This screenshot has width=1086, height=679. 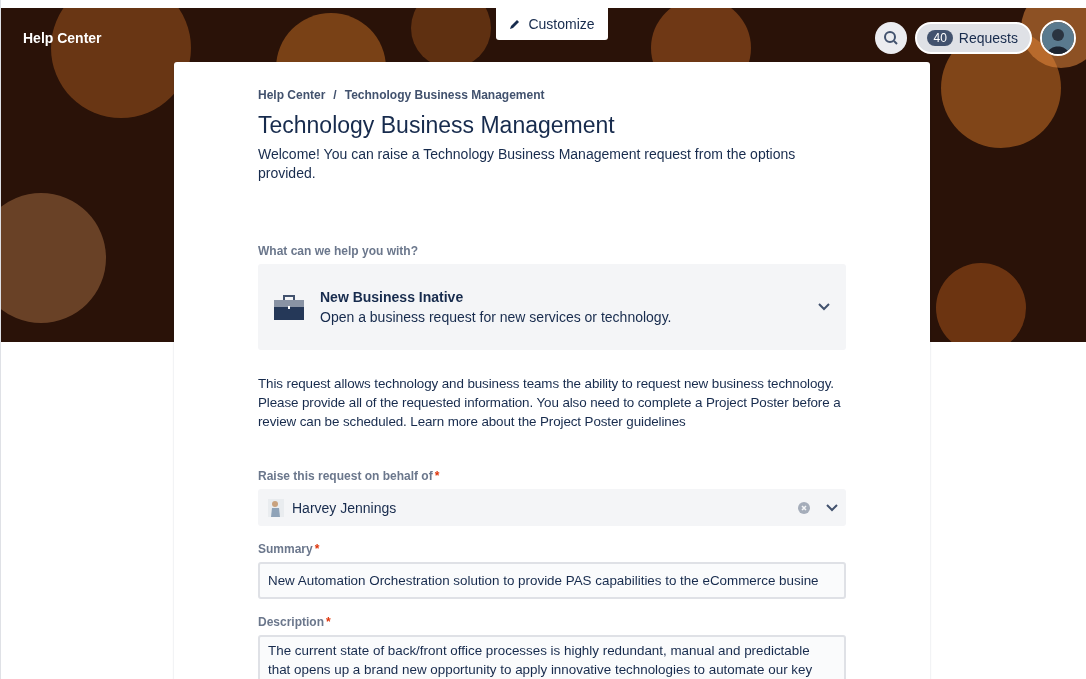 I want to click on requests-button: 40 Requests, so click(x=973, y=38).